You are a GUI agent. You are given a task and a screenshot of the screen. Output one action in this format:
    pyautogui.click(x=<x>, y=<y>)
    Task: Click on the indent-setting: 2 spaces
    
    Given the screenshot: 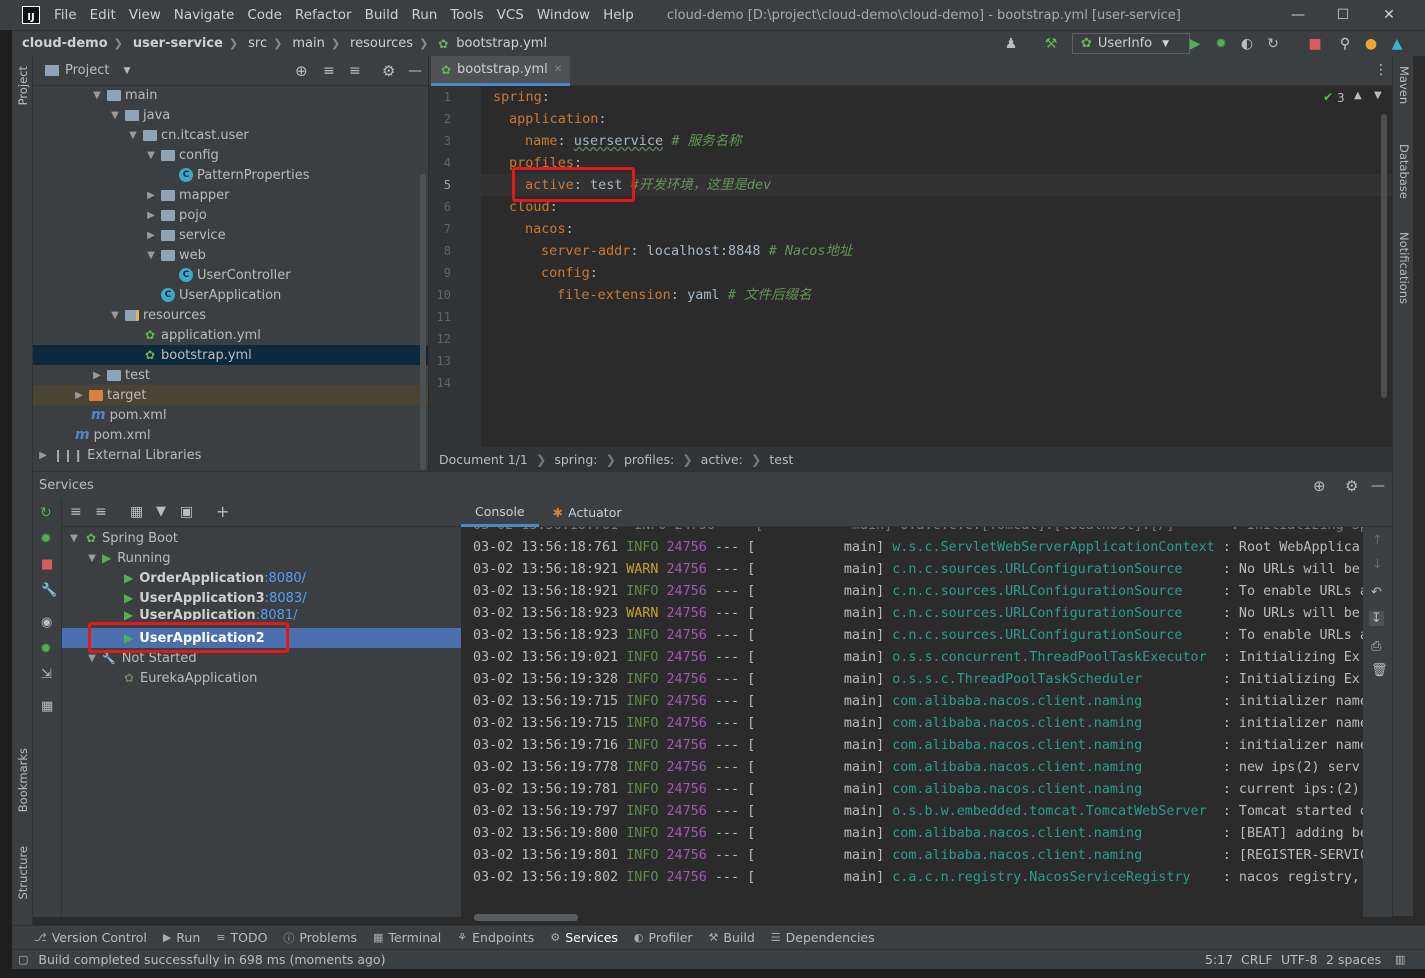 What is the action you would take?
    pyautogui.click(x=1353, y=959)
    